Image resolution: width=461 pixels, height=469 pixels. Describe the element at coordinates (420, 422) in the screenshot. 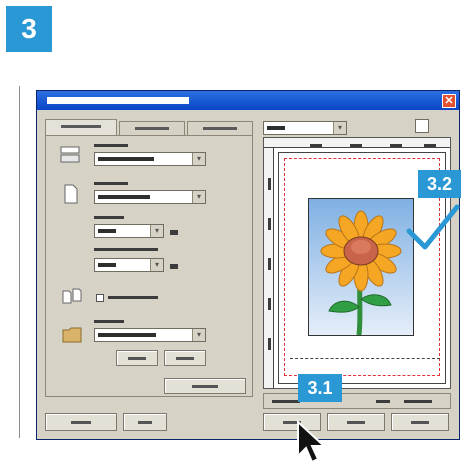

I see `cancel-button` at that location.